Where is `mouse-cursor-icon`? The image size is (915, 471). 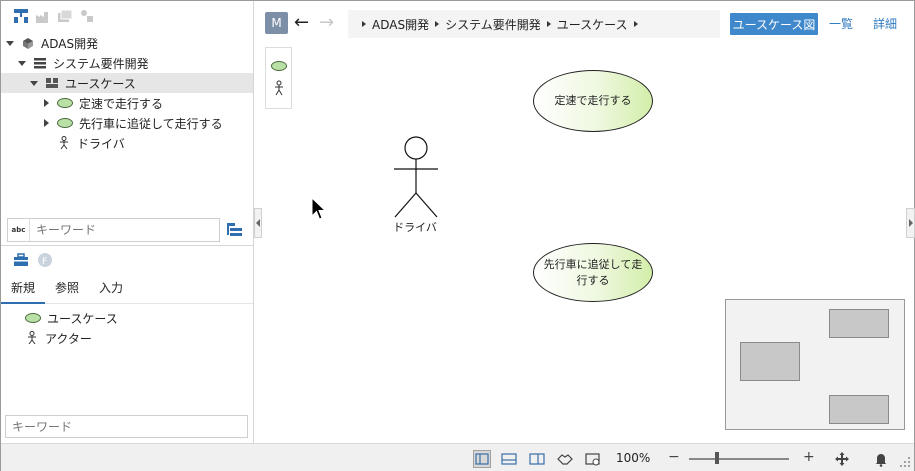
mouse-cursor-icon is located at coordinates (319, 208).